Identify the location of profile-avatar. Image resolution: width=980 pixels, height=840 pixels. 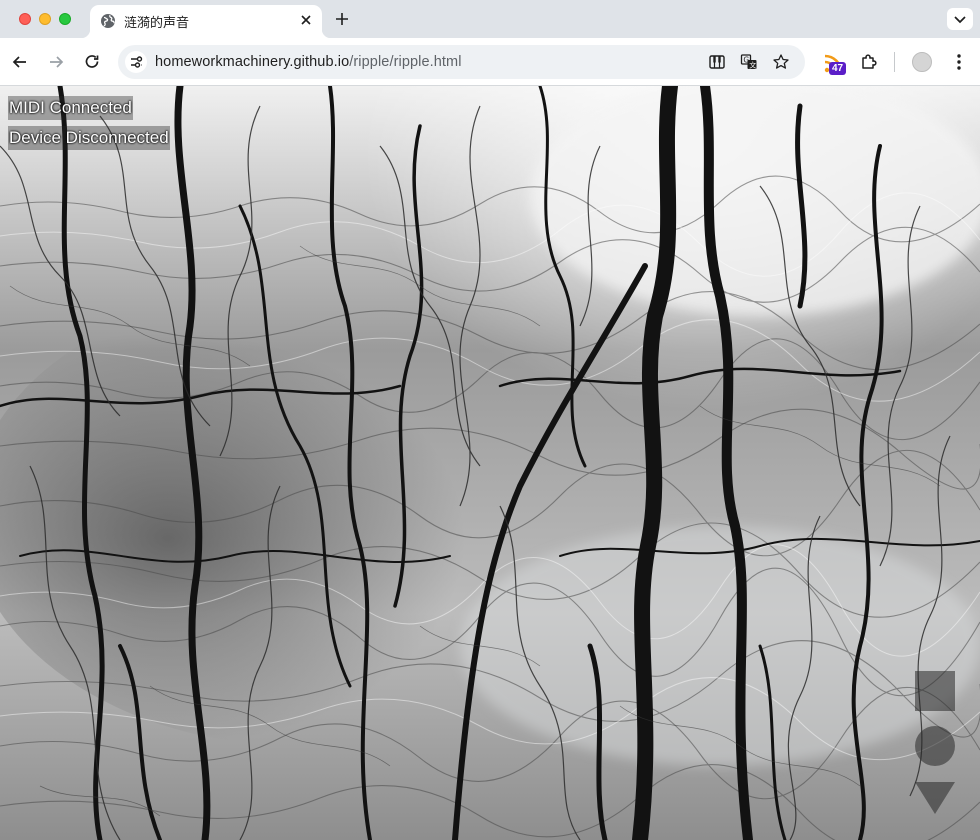
(922, 62).